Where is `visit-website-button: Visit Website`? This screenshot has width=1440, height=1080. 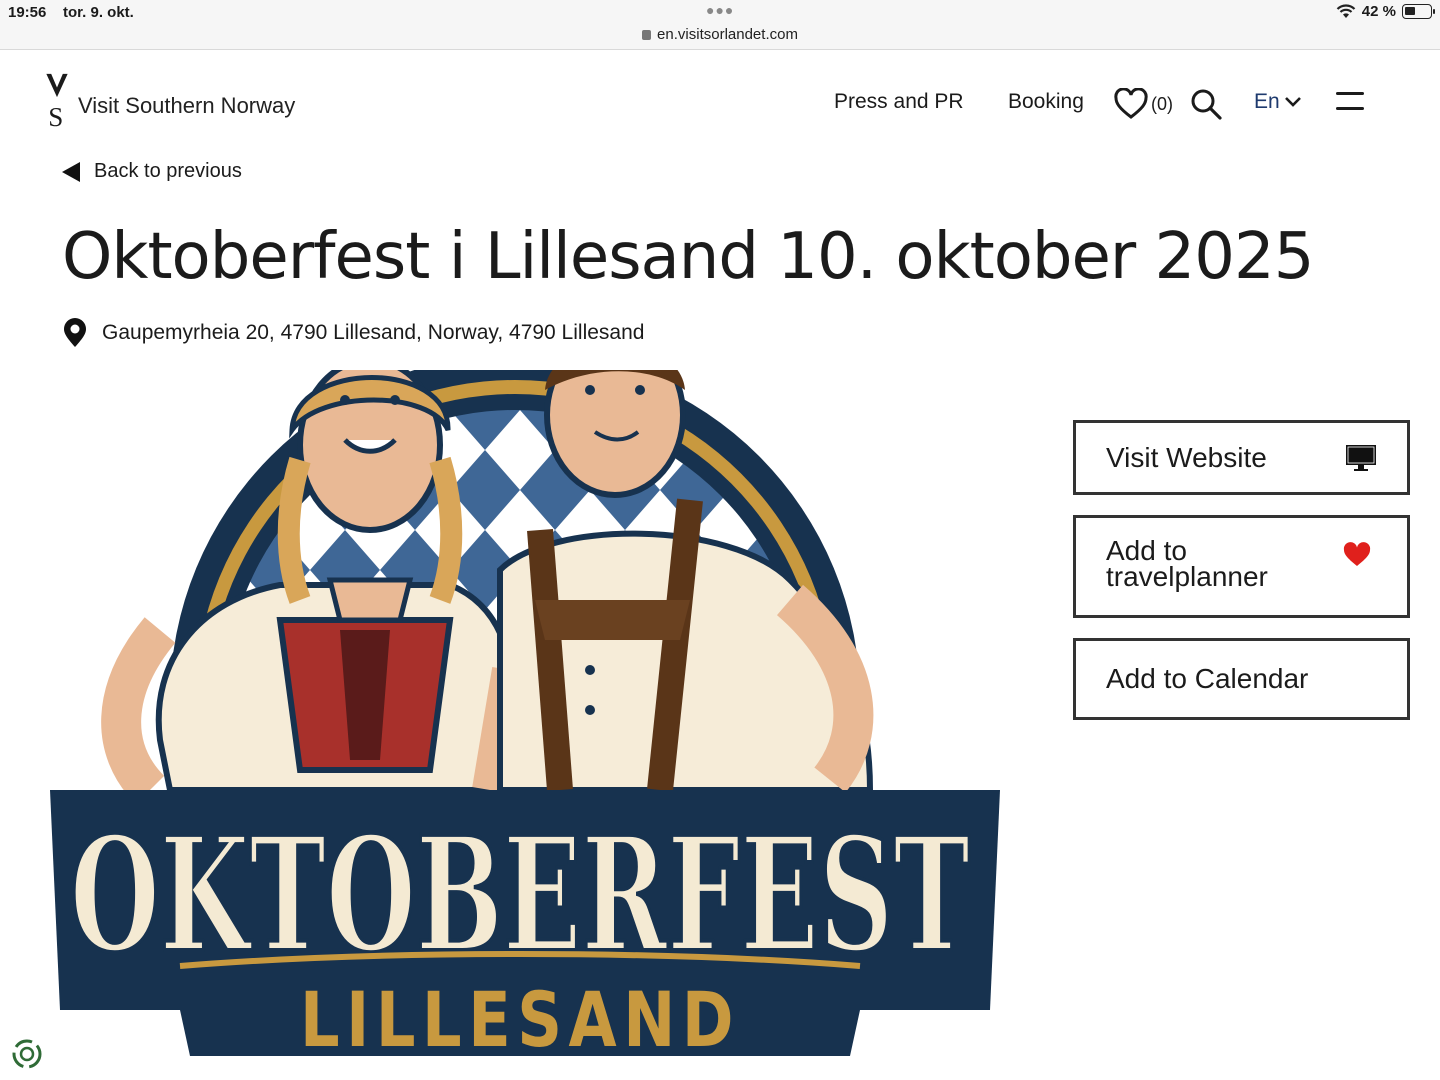 visit-website-button: Visit Website is located at coordinates (1241, 457).